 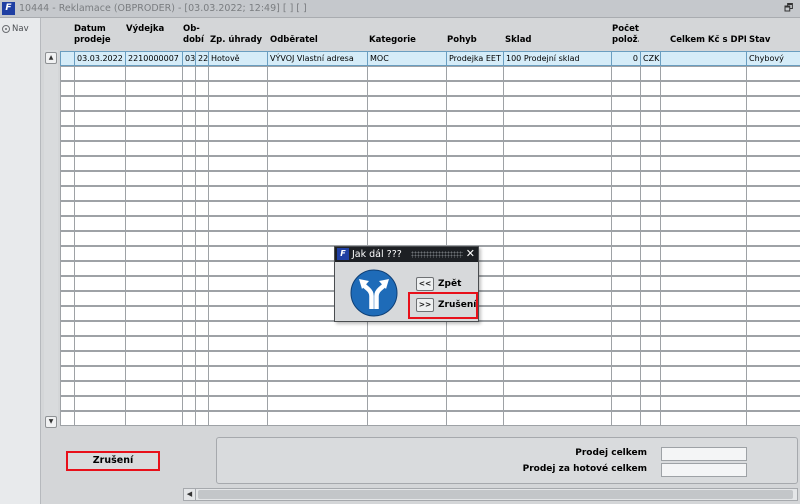 What do you see at coordinates (557, 40) in the screenshot?
I see `header-sklad: Sklad` at bounding box center [557, 40].